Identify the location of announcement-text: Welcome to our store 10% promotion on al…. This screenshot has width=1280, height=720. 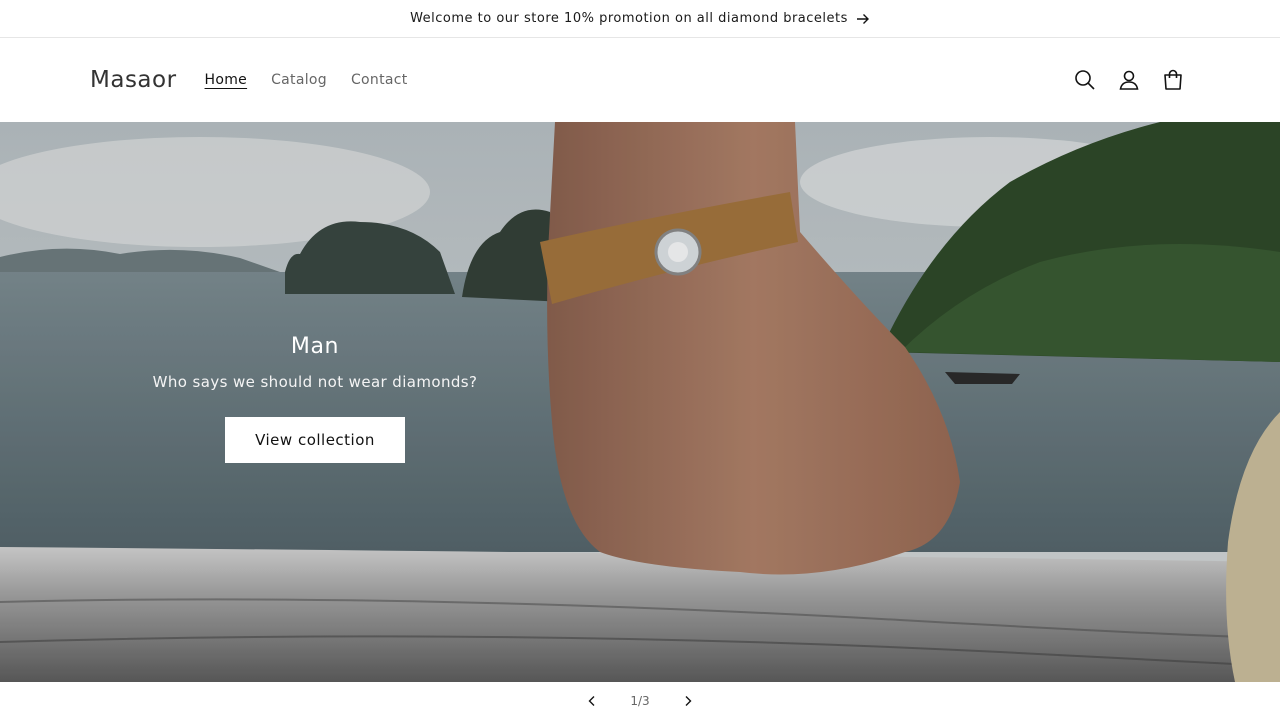
(629, 18).